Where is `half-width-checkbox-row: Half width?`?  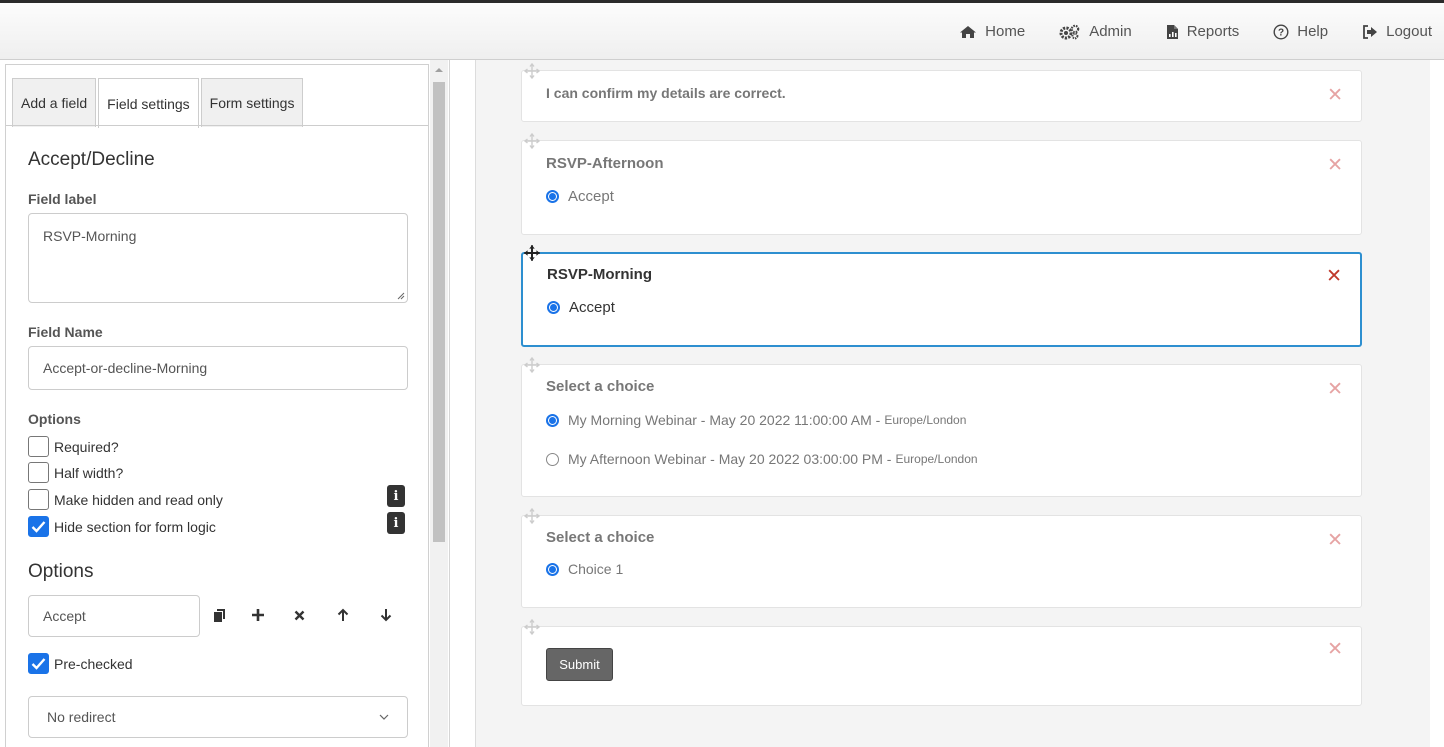 half-width-checkbox-row: Half width? is located at coordinates (75, 472).